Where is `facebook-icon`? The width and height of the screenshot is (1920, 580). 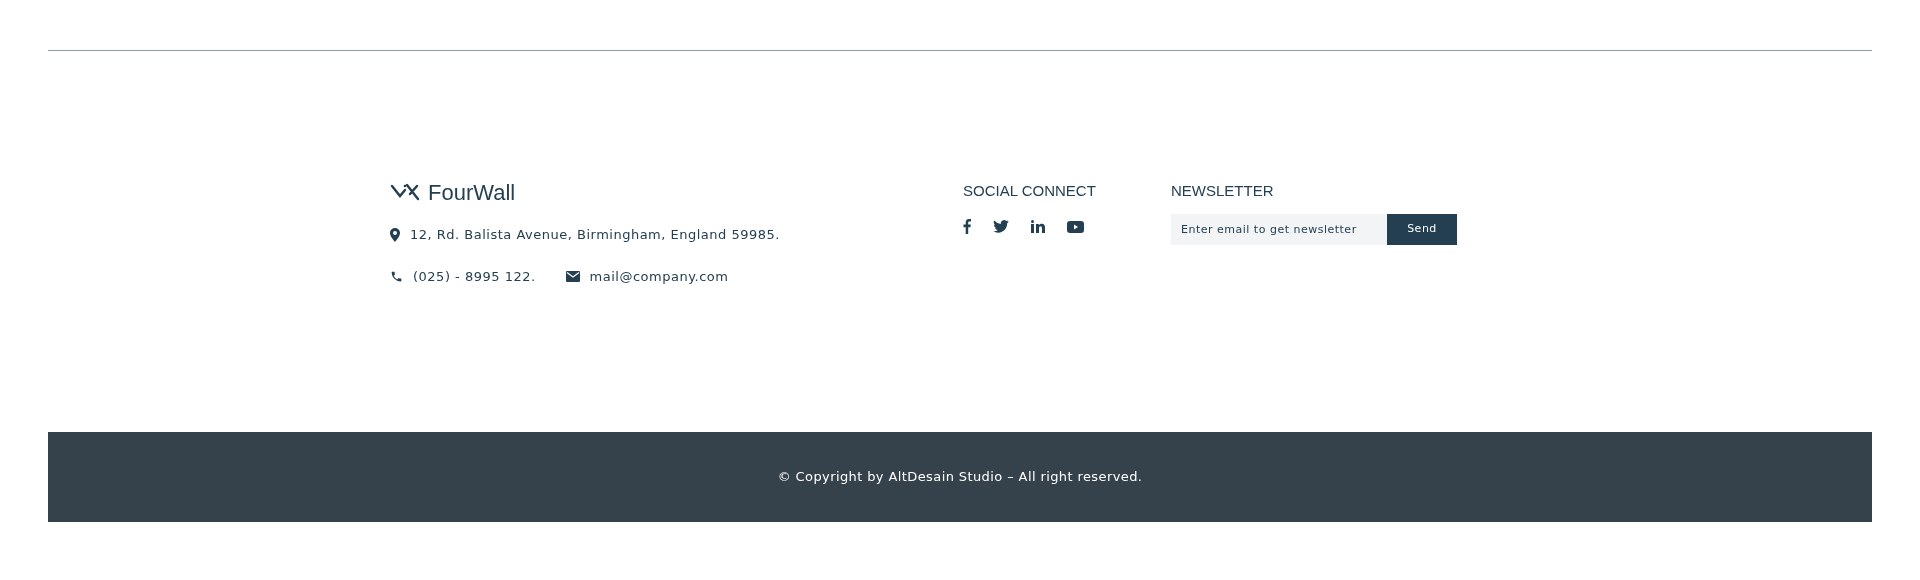
facebook-icon is located at coordinates (967, 226).